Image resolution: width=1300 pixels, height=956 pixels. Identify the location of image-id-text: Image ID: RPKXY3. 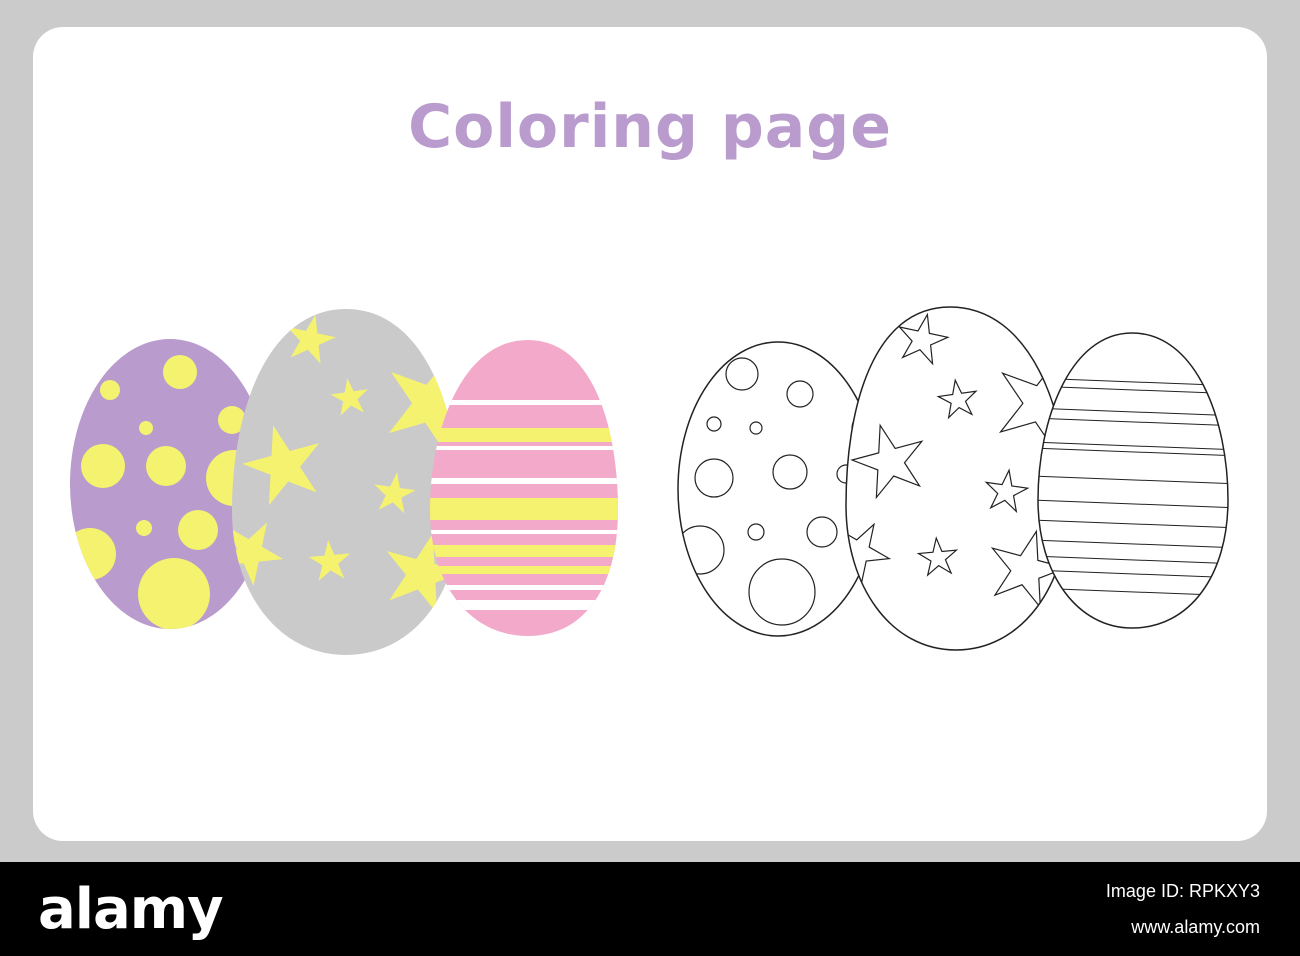
(1182, 891).